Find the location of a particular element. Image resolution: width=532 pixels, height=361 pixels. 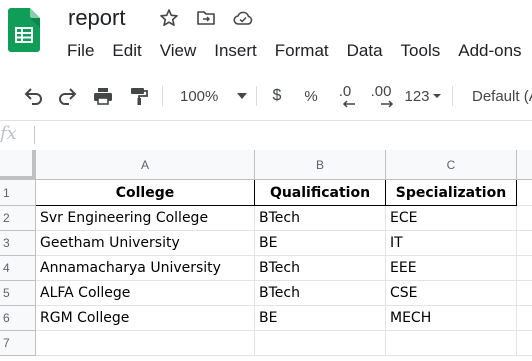

cell-a3: Geetham University is located at coordinates (145, 243).